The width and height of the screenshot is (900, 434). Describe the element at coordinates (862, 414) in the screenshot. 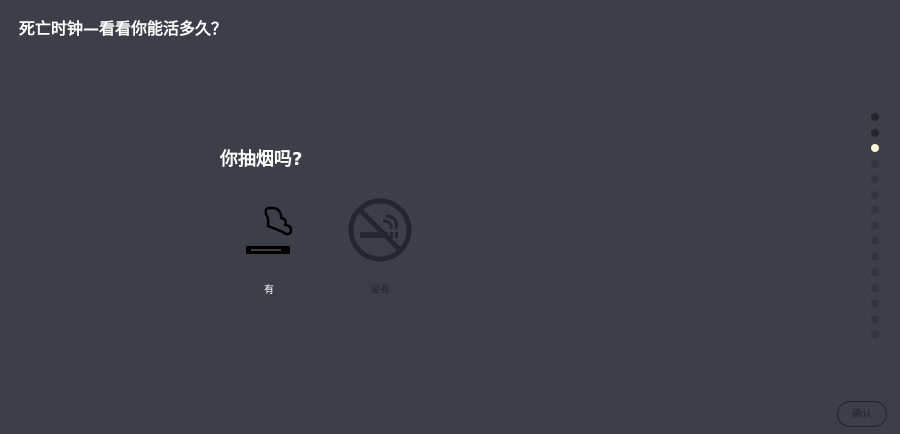

I see `confirm-button: 确认` at that location.